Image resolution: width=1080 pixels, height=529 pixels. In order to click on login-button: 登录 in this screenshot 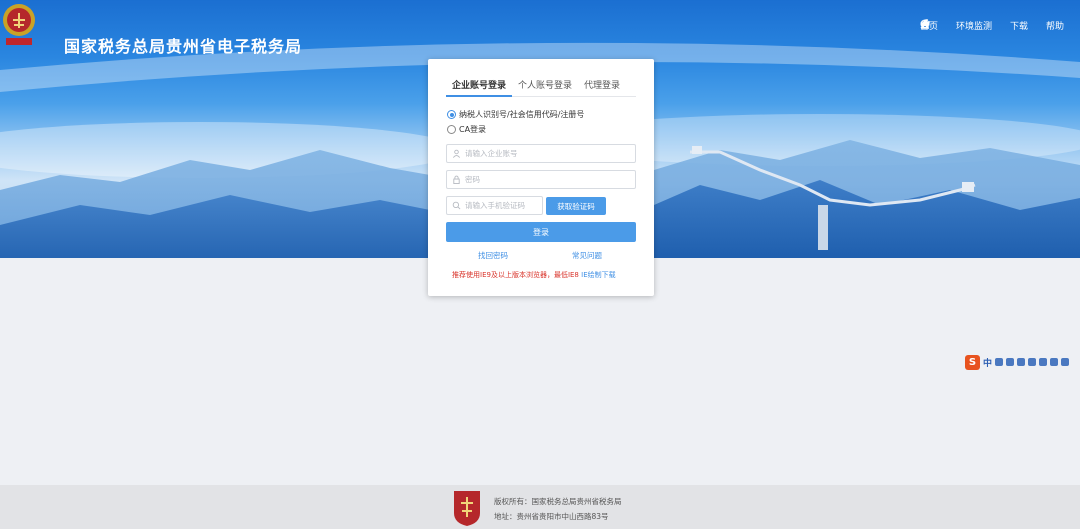, I will do `click(541, 232)`.